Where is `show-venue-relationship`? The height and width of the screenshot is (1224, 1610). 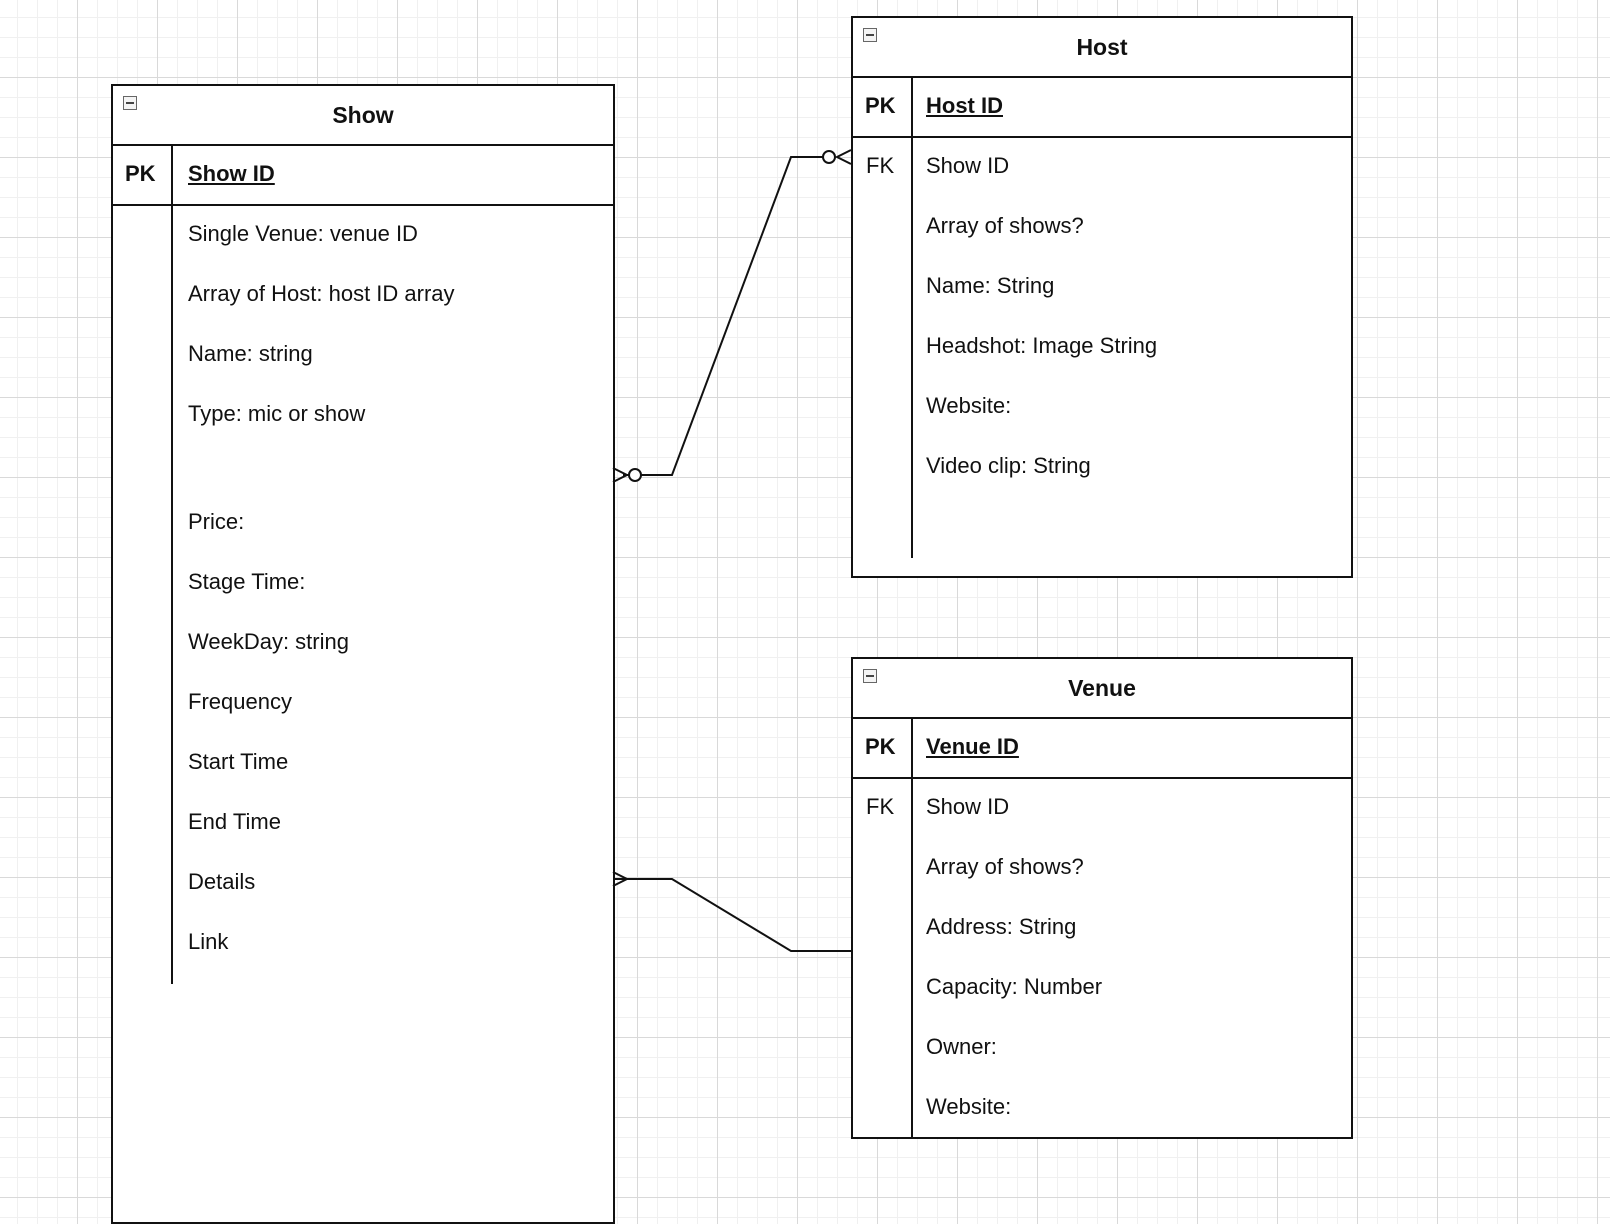
show-venue-relationship is located at coordinates (731, 911).